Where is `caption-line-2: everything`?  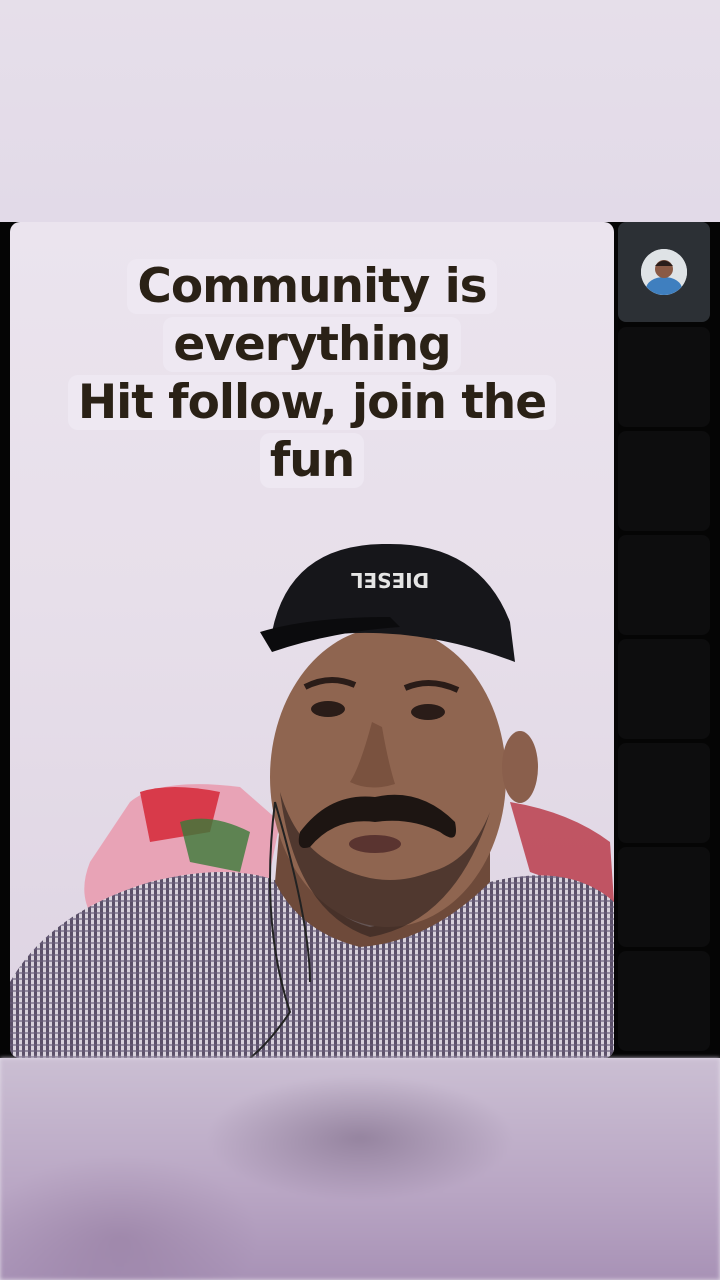 caption-line-2: everything is located at coordinates (312, 344).